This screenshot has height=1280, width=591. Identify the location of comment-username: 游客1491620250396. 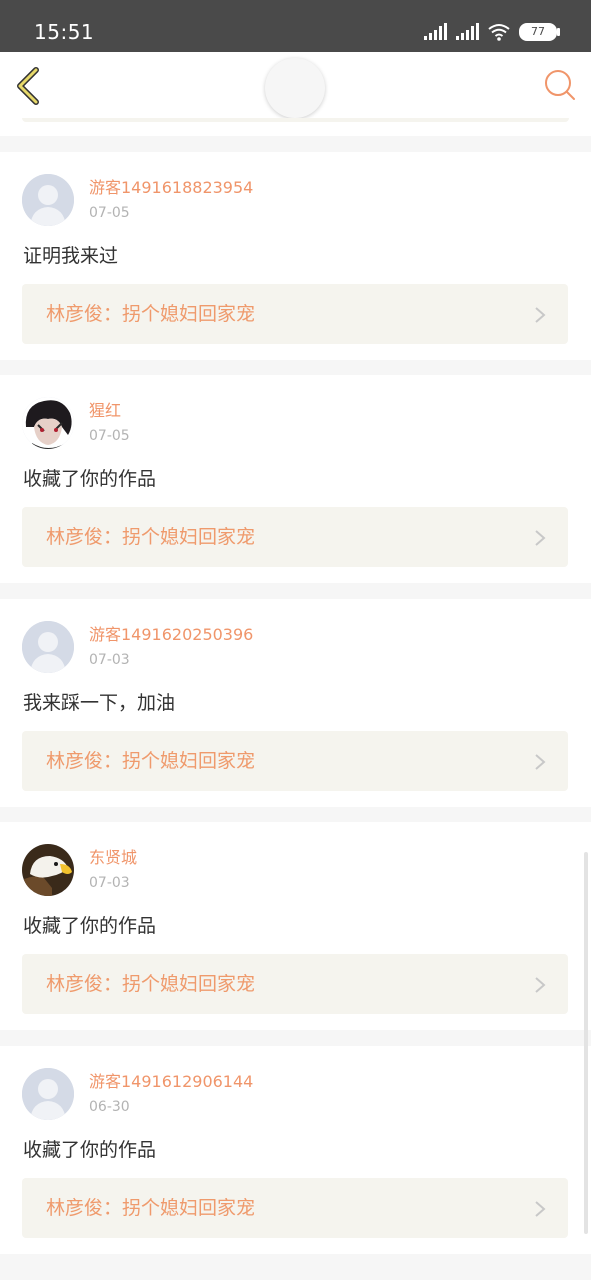
(171, 635).